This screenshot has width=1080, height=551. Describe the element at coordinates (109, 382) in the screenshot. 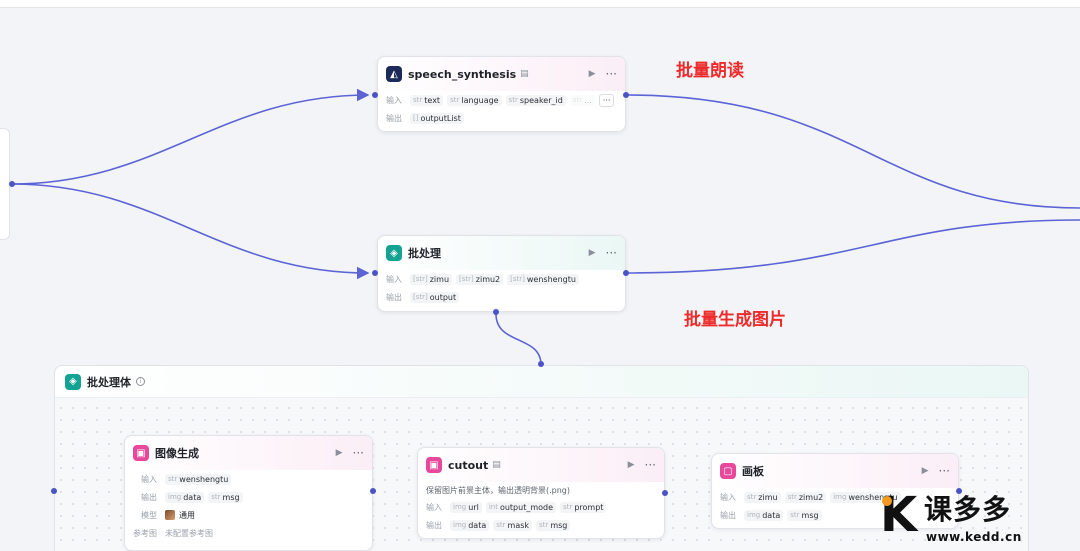

I see `container-title: 批处理体` at that location.